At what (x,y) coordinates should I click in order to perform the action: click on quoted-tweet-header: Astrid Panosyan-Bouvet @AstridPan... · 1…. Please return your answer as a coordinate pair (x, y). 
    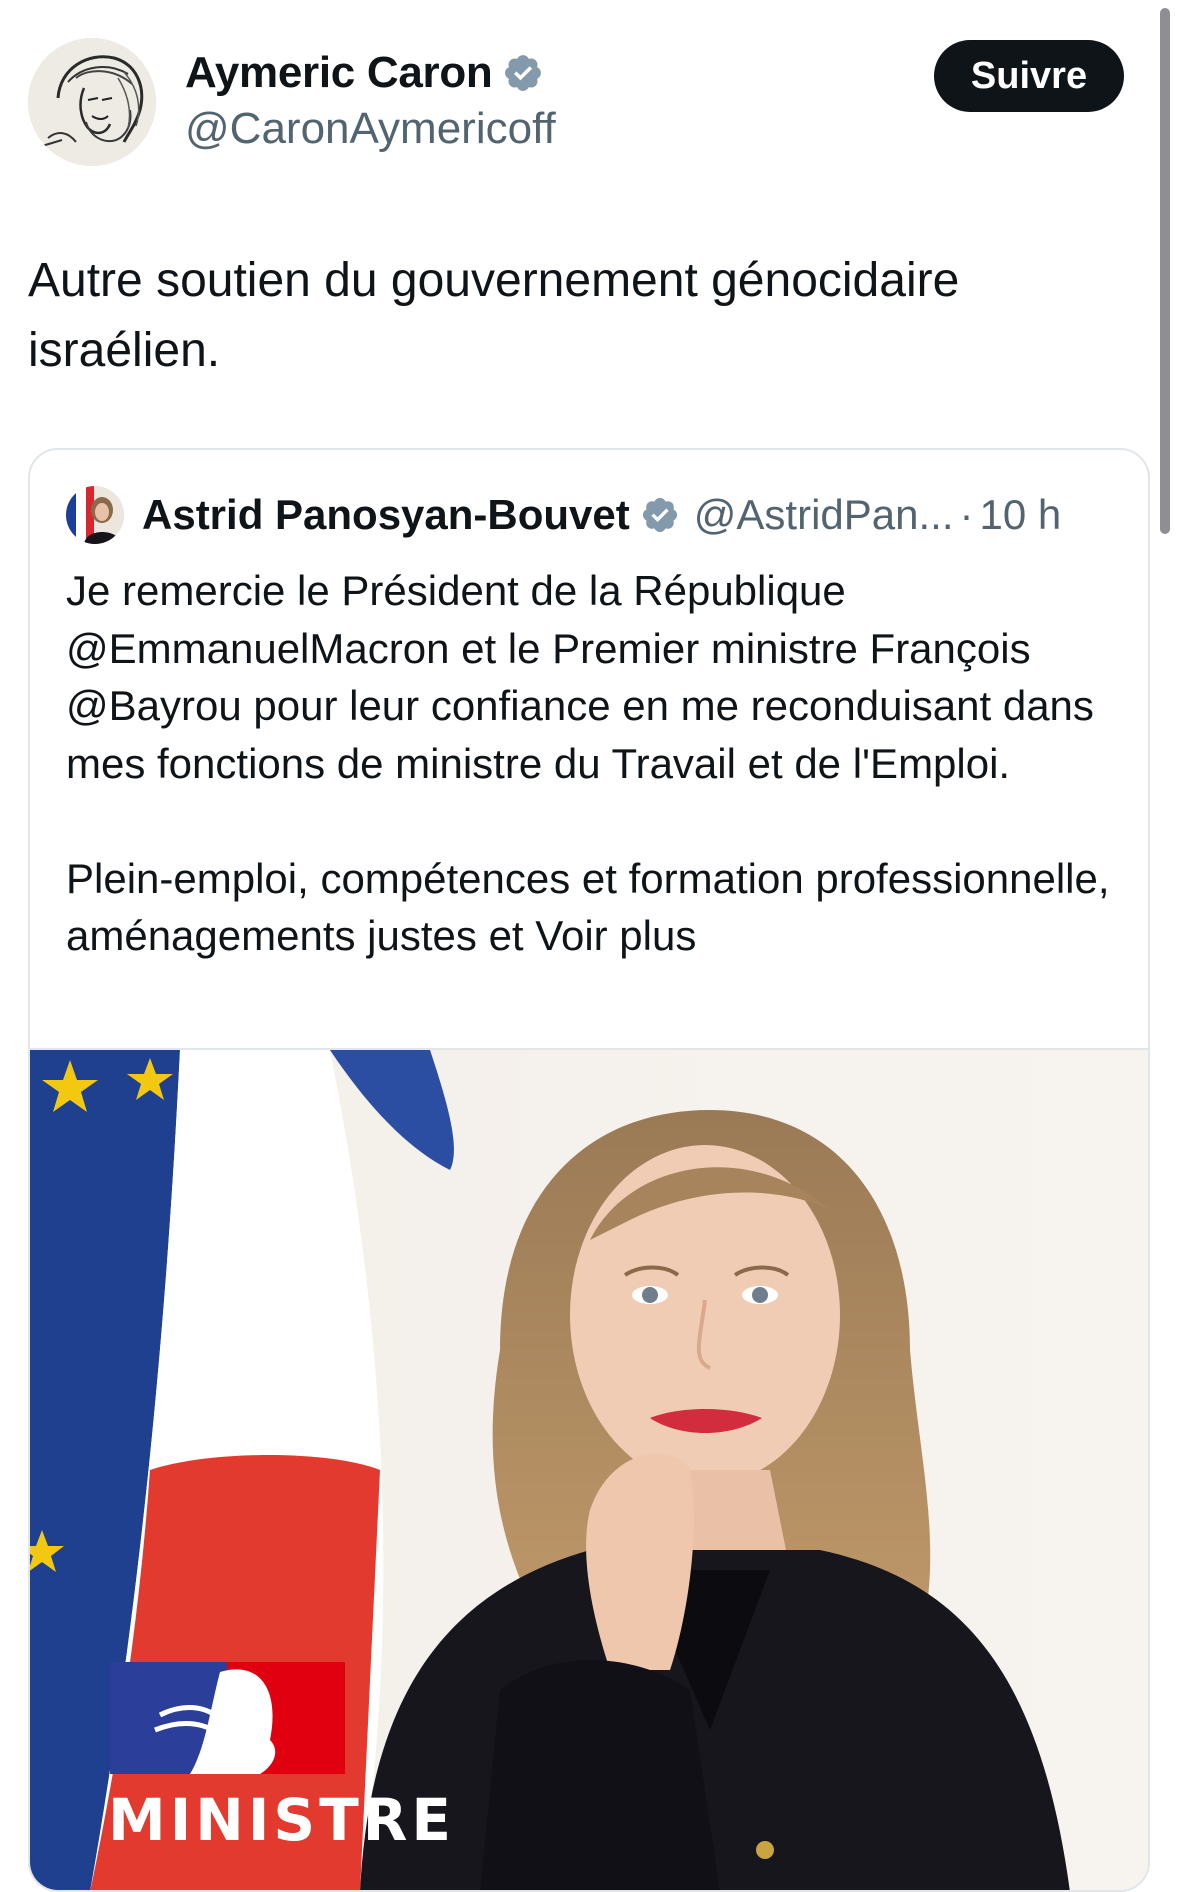
    Looking at the image, I should click on (563, 515).